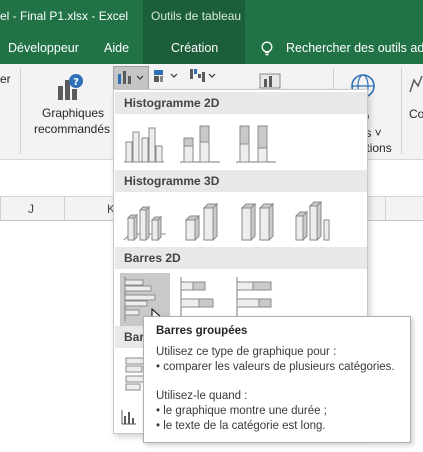  Describe the element at coordinates (246, 352) in the screenshot. I see `tooltip-use-heading: Utilisez ce type de graphique pour :` at that location.